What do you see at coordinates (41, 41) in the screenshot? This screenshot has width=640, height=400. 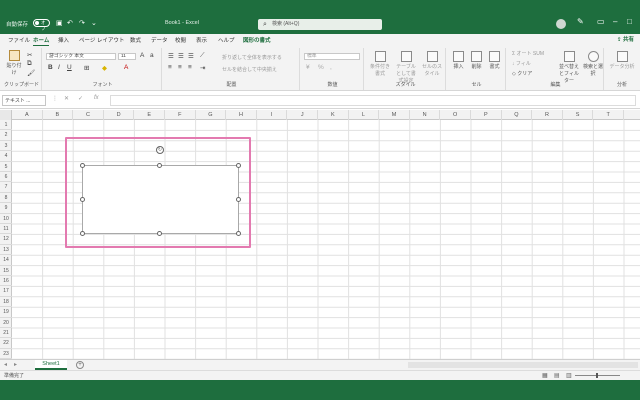 I see `tab-home: ホーム` at bounding box center [41, 41].